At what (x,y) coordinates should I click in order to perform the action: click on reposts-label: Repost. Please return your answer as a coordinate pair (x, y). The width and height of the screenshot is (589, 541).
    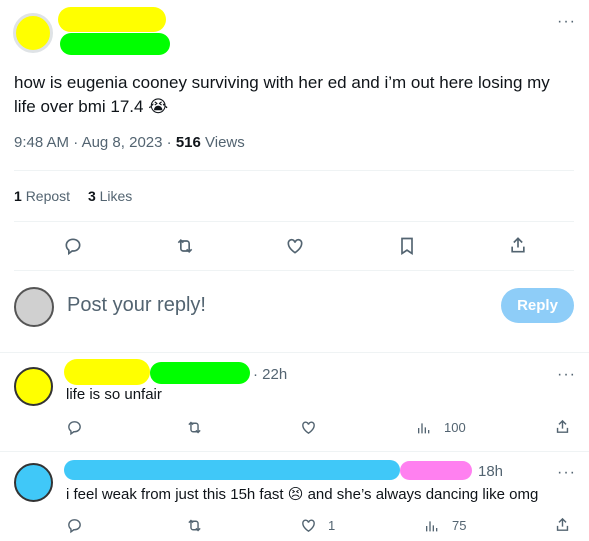
    Looking at the image, I should click on (48, 196).